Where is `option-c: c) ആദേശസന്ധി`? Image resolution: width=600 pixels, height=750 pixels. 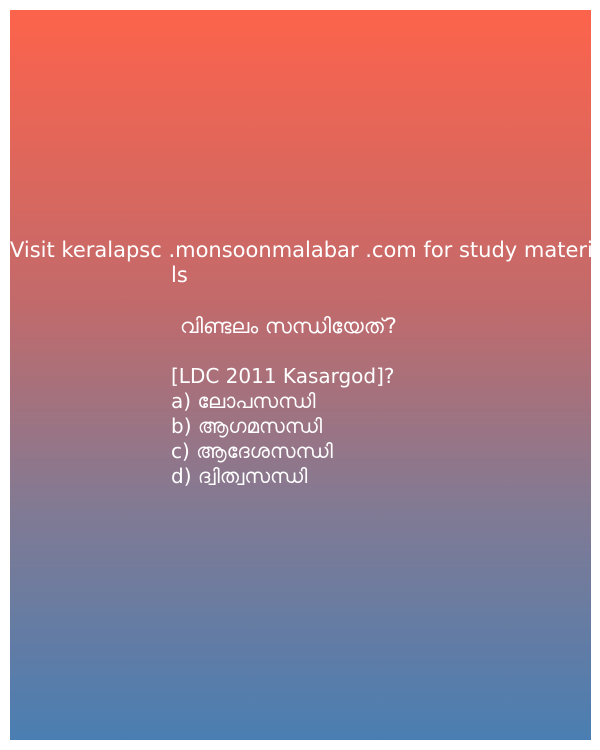
option-c: c) ആദേശസന്ധി is located at coordinates (252, 451).